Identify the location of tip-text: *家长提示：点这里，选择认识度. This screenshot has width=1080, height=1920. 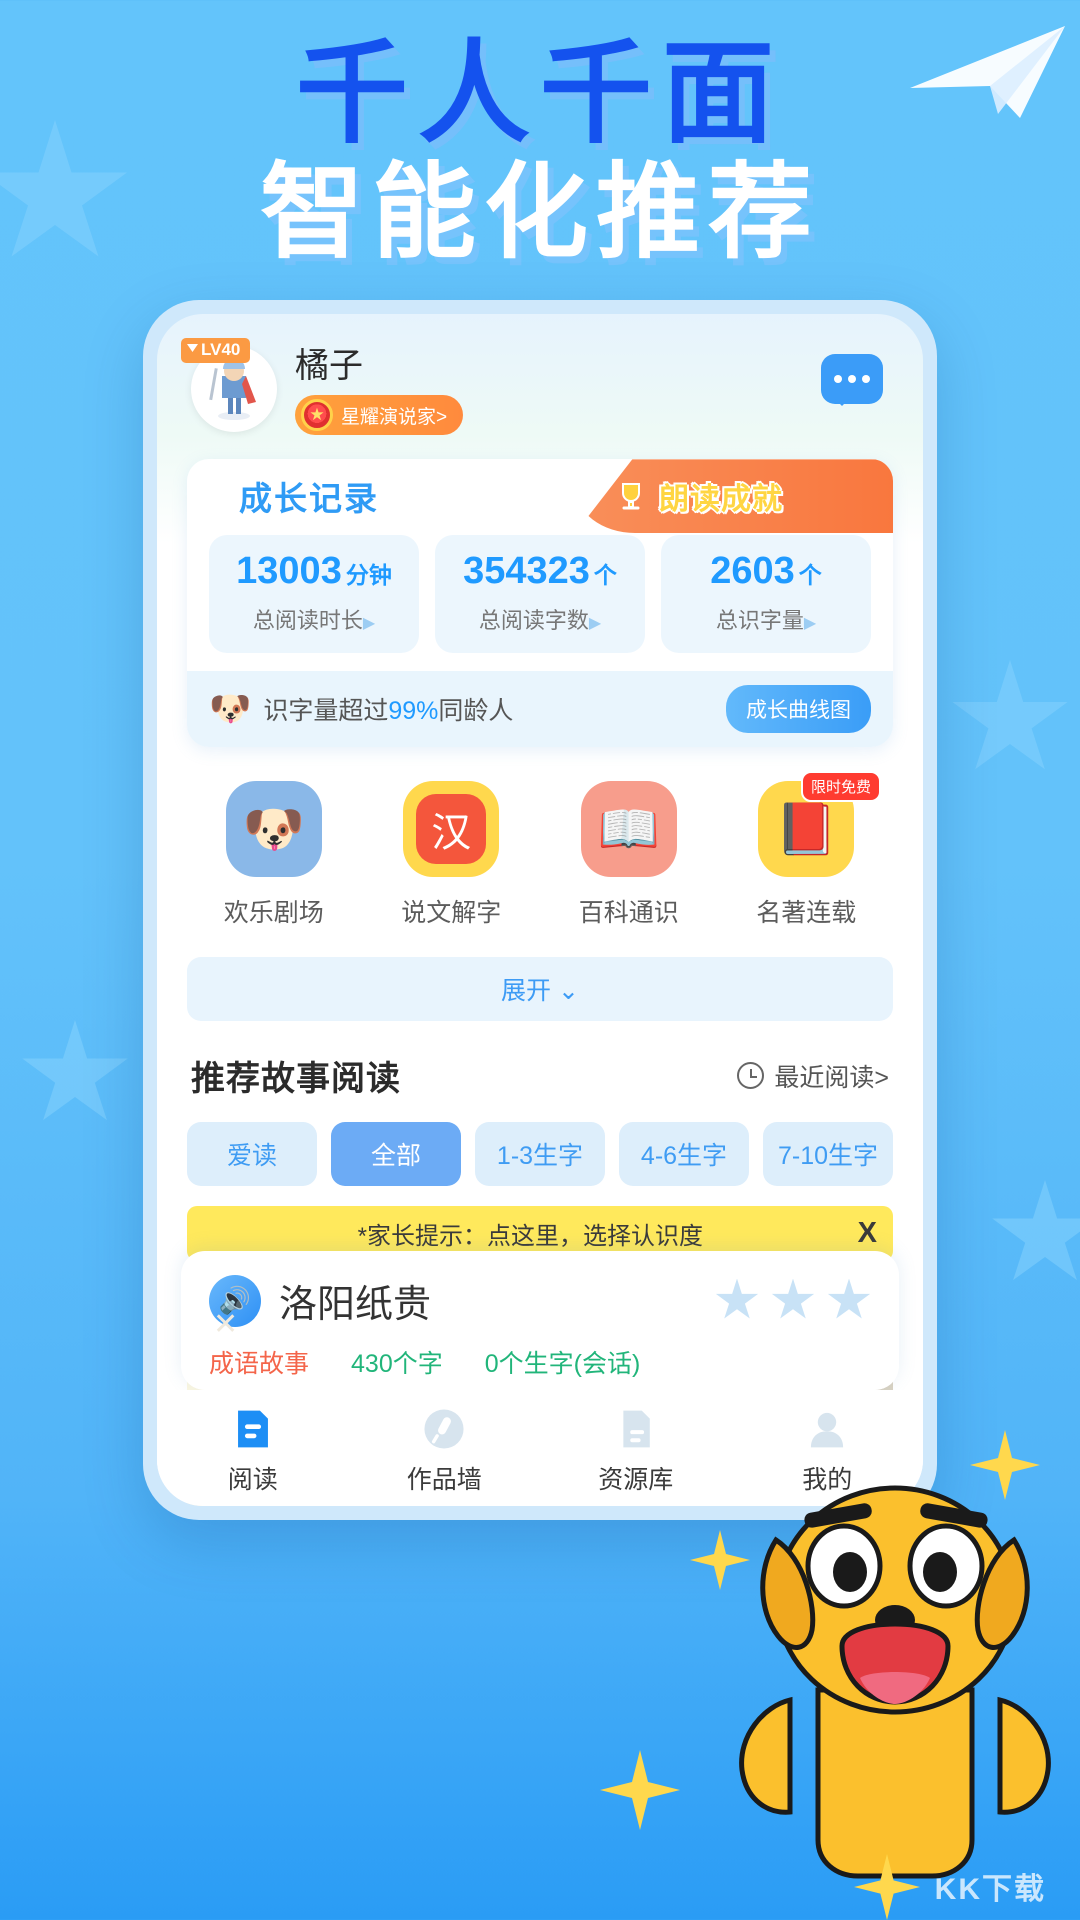
(530, 1237).